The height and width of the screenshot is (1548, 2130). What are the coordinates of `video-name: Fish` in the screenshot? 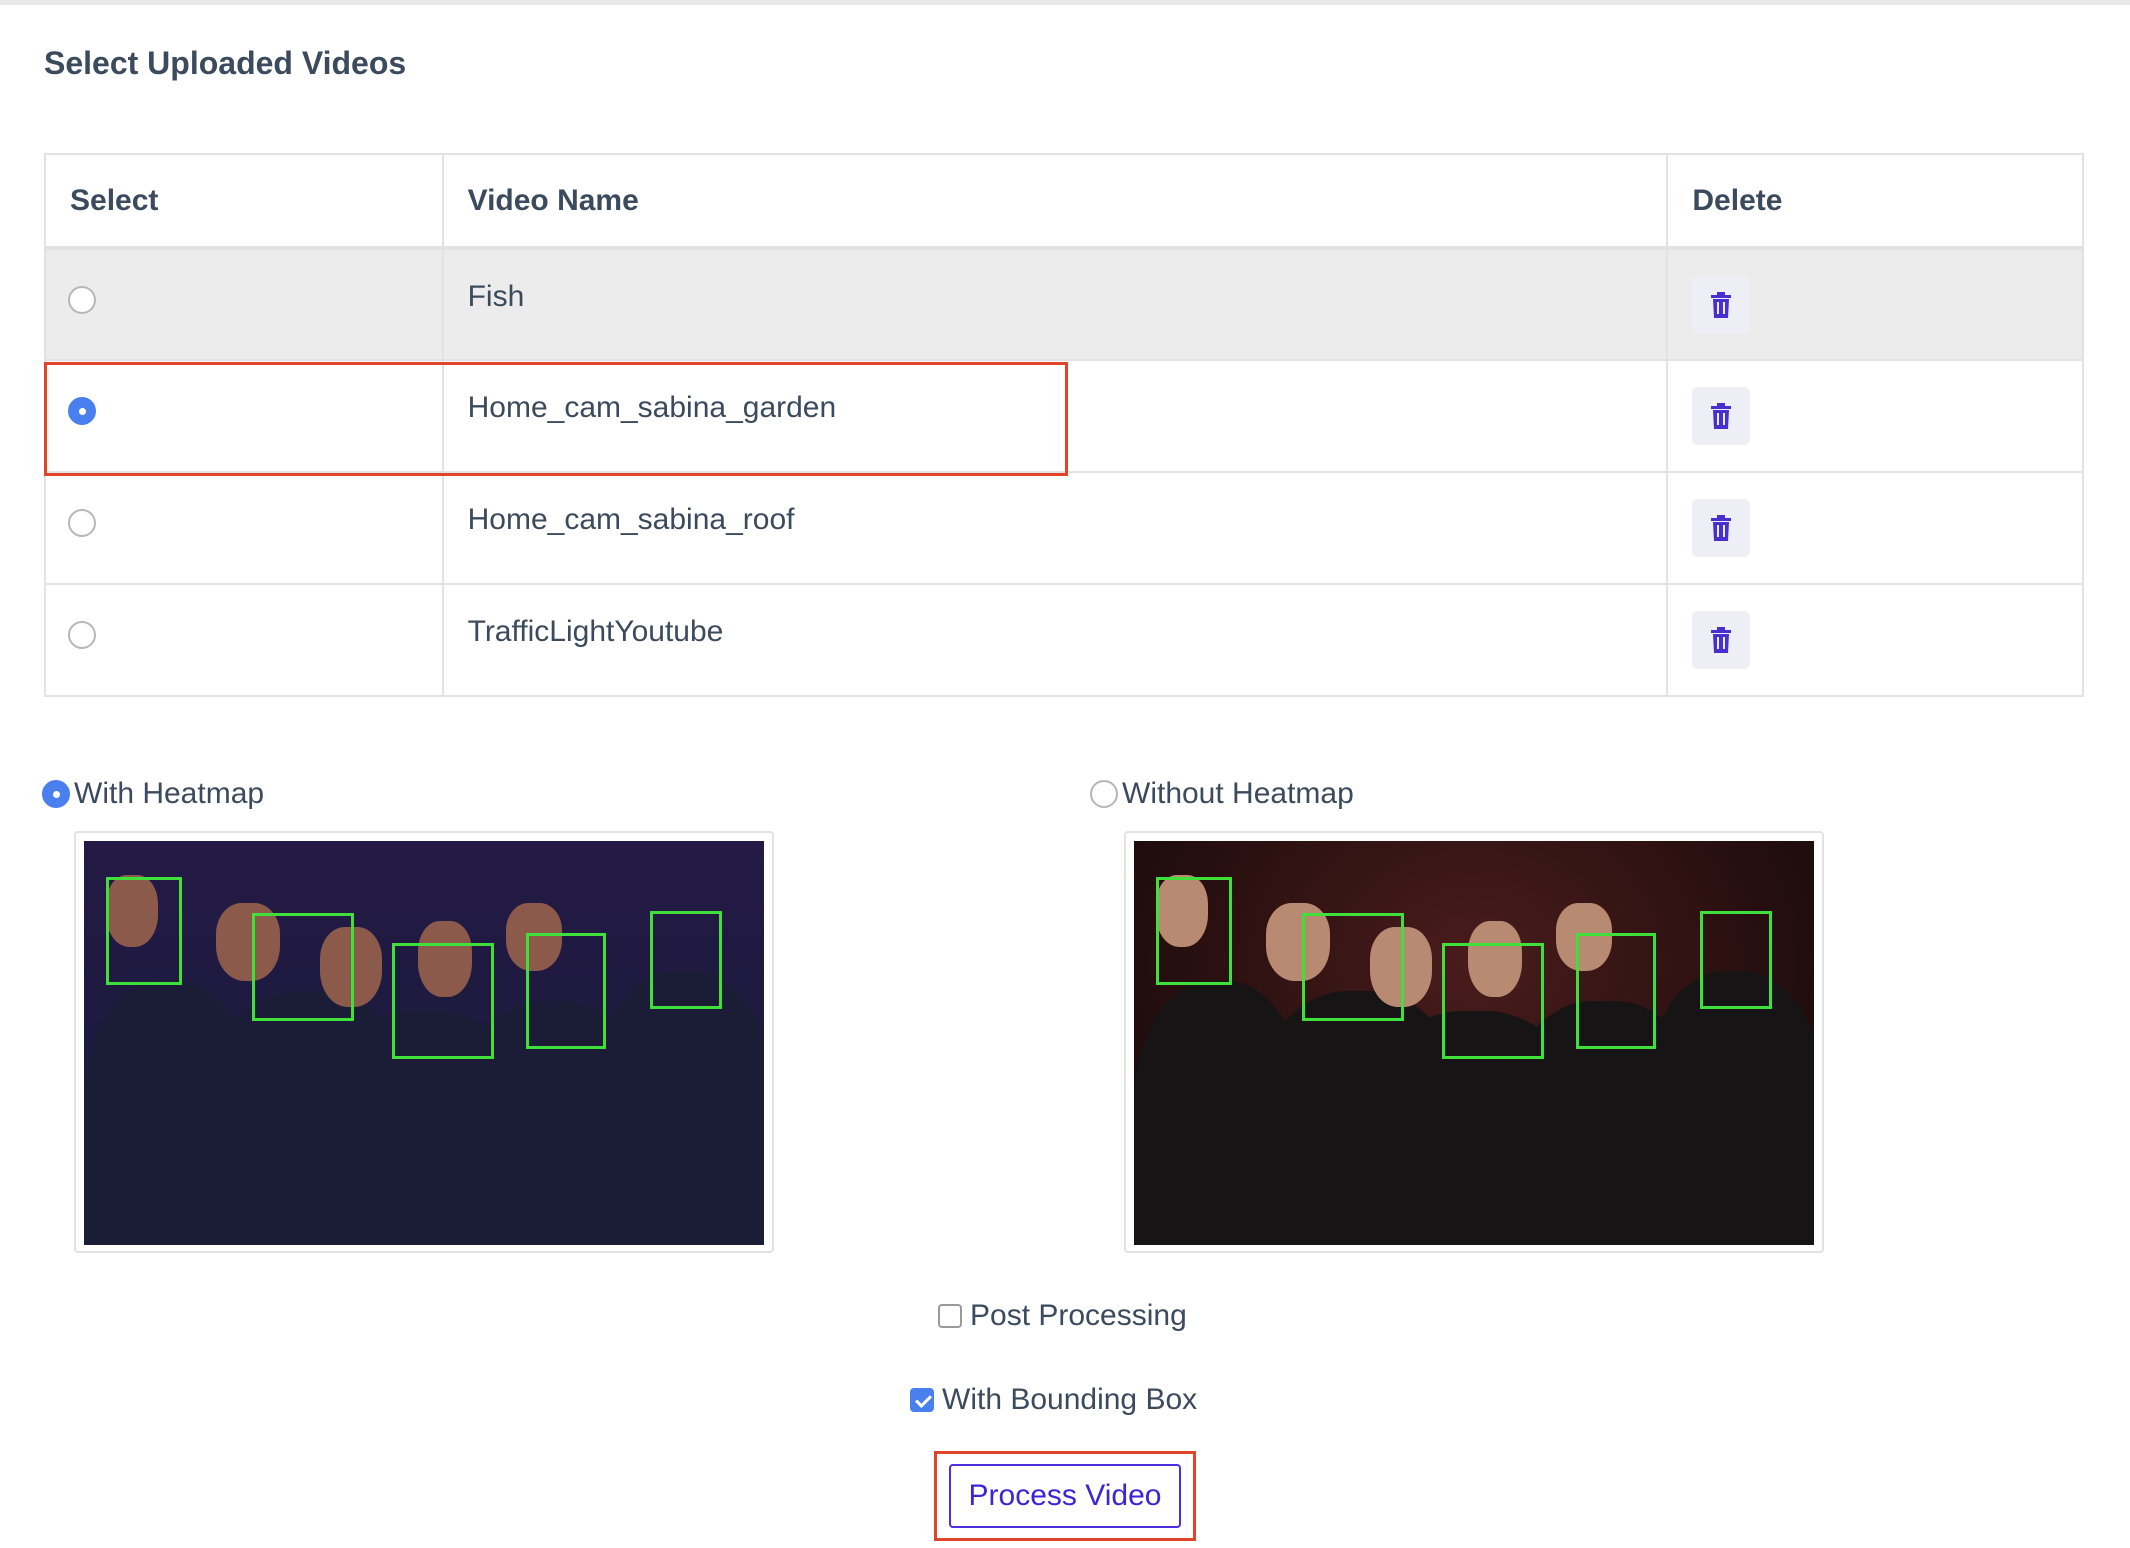 It's located at (1055, 304).